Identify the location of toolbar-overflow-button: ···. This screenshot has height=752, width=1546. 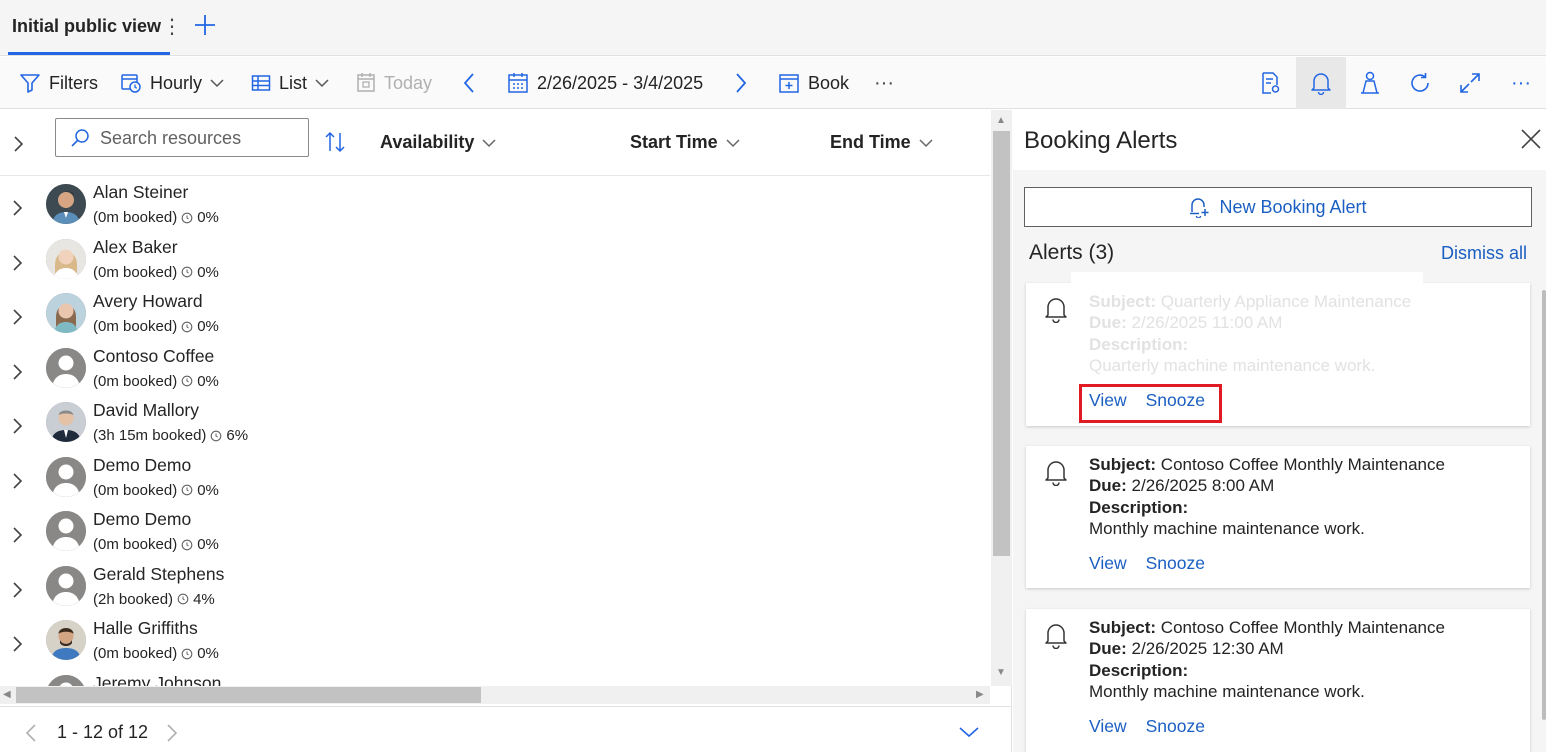
(1521, 83).